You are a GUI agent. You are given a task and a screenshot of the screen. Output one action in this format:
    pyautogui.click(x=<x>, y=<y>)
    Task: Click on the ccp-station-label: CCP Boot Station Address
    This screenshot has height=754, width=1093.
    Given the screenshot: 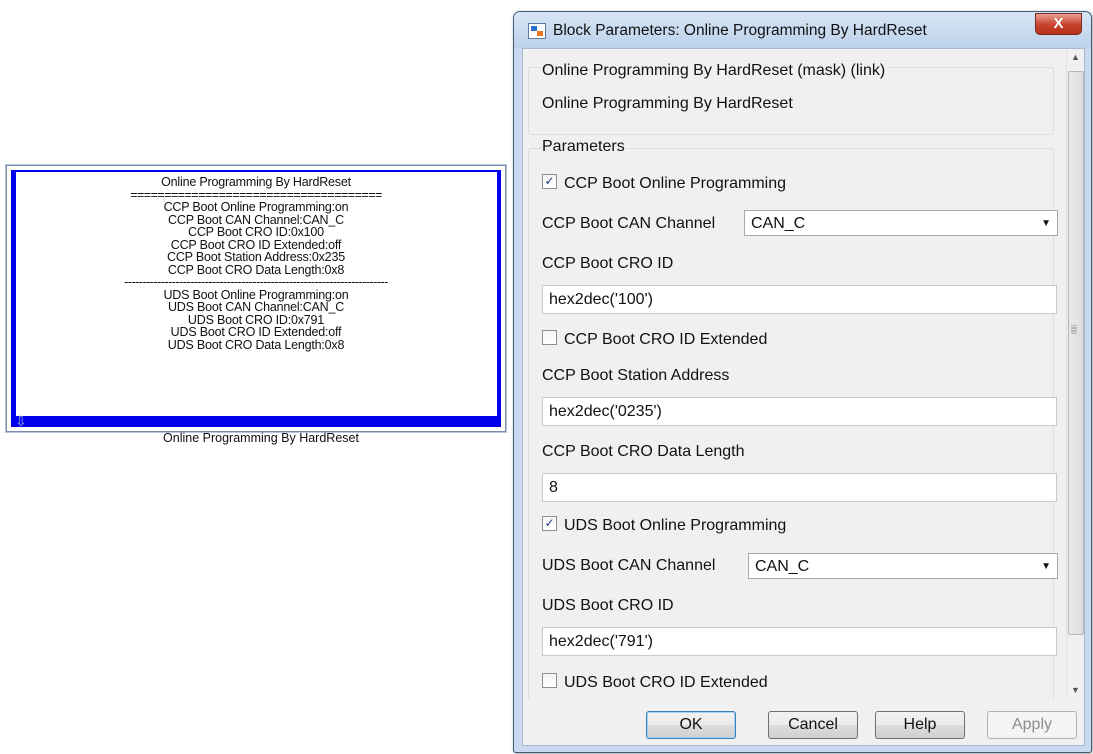 What is the action you would take?
    pyautogui.click(x=636, y=375)
    